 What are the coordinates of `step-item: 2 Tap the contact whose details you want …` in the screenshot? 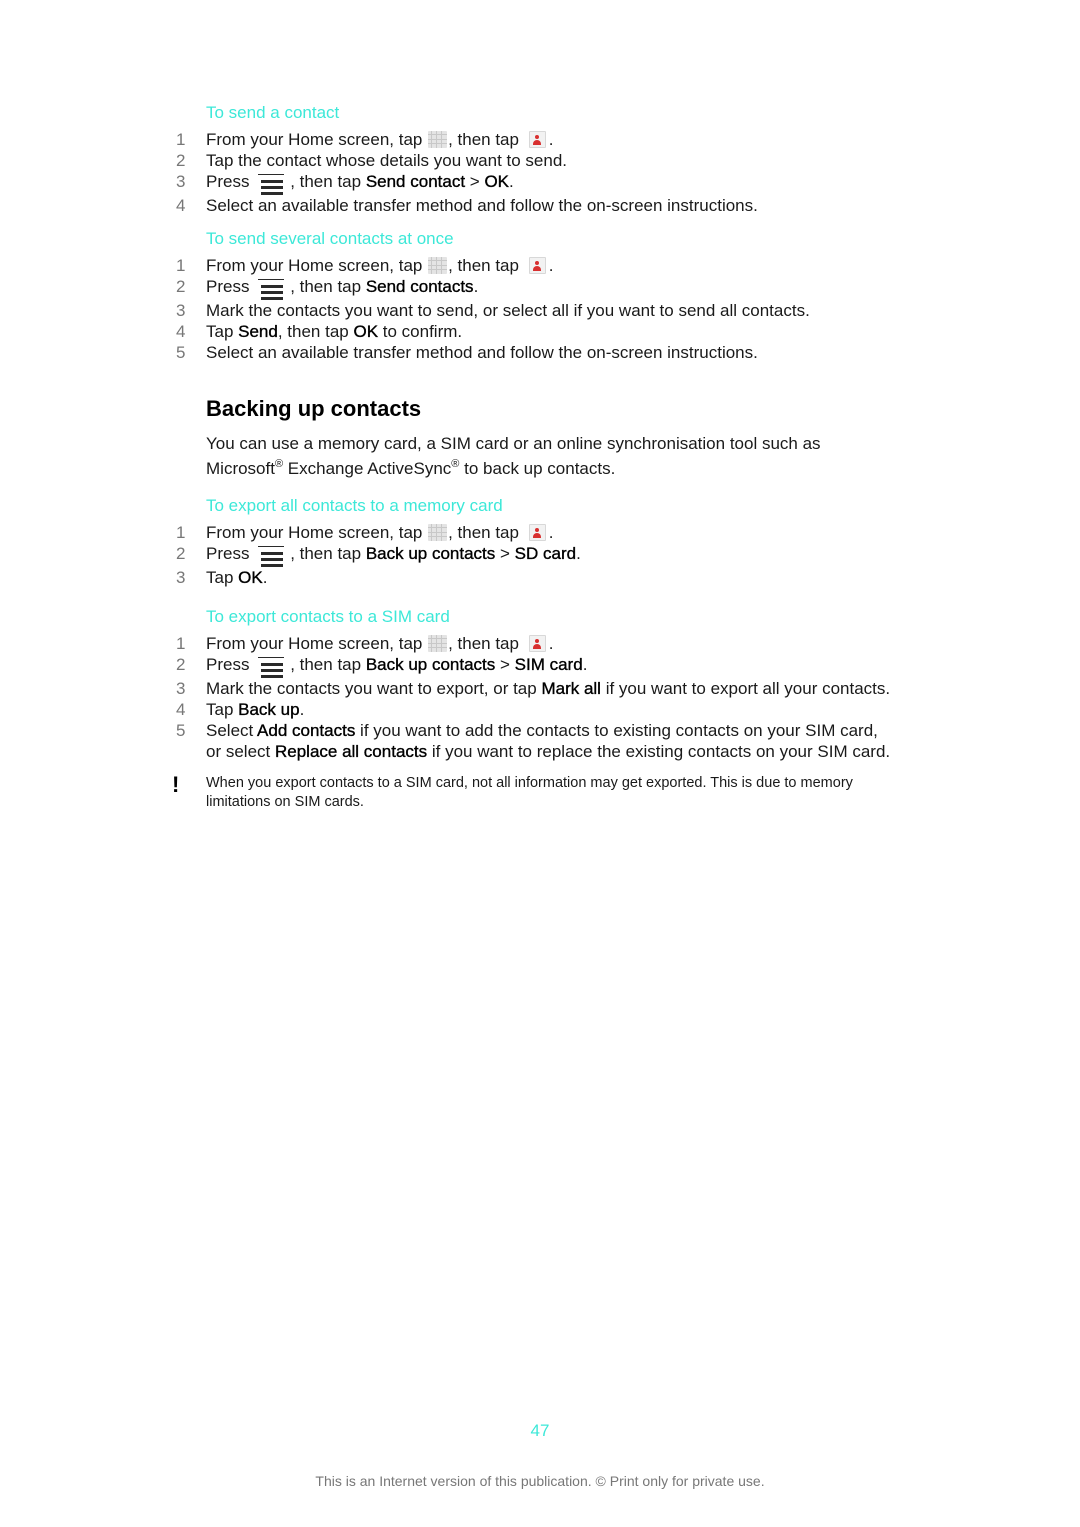 It's located at (532, 160).